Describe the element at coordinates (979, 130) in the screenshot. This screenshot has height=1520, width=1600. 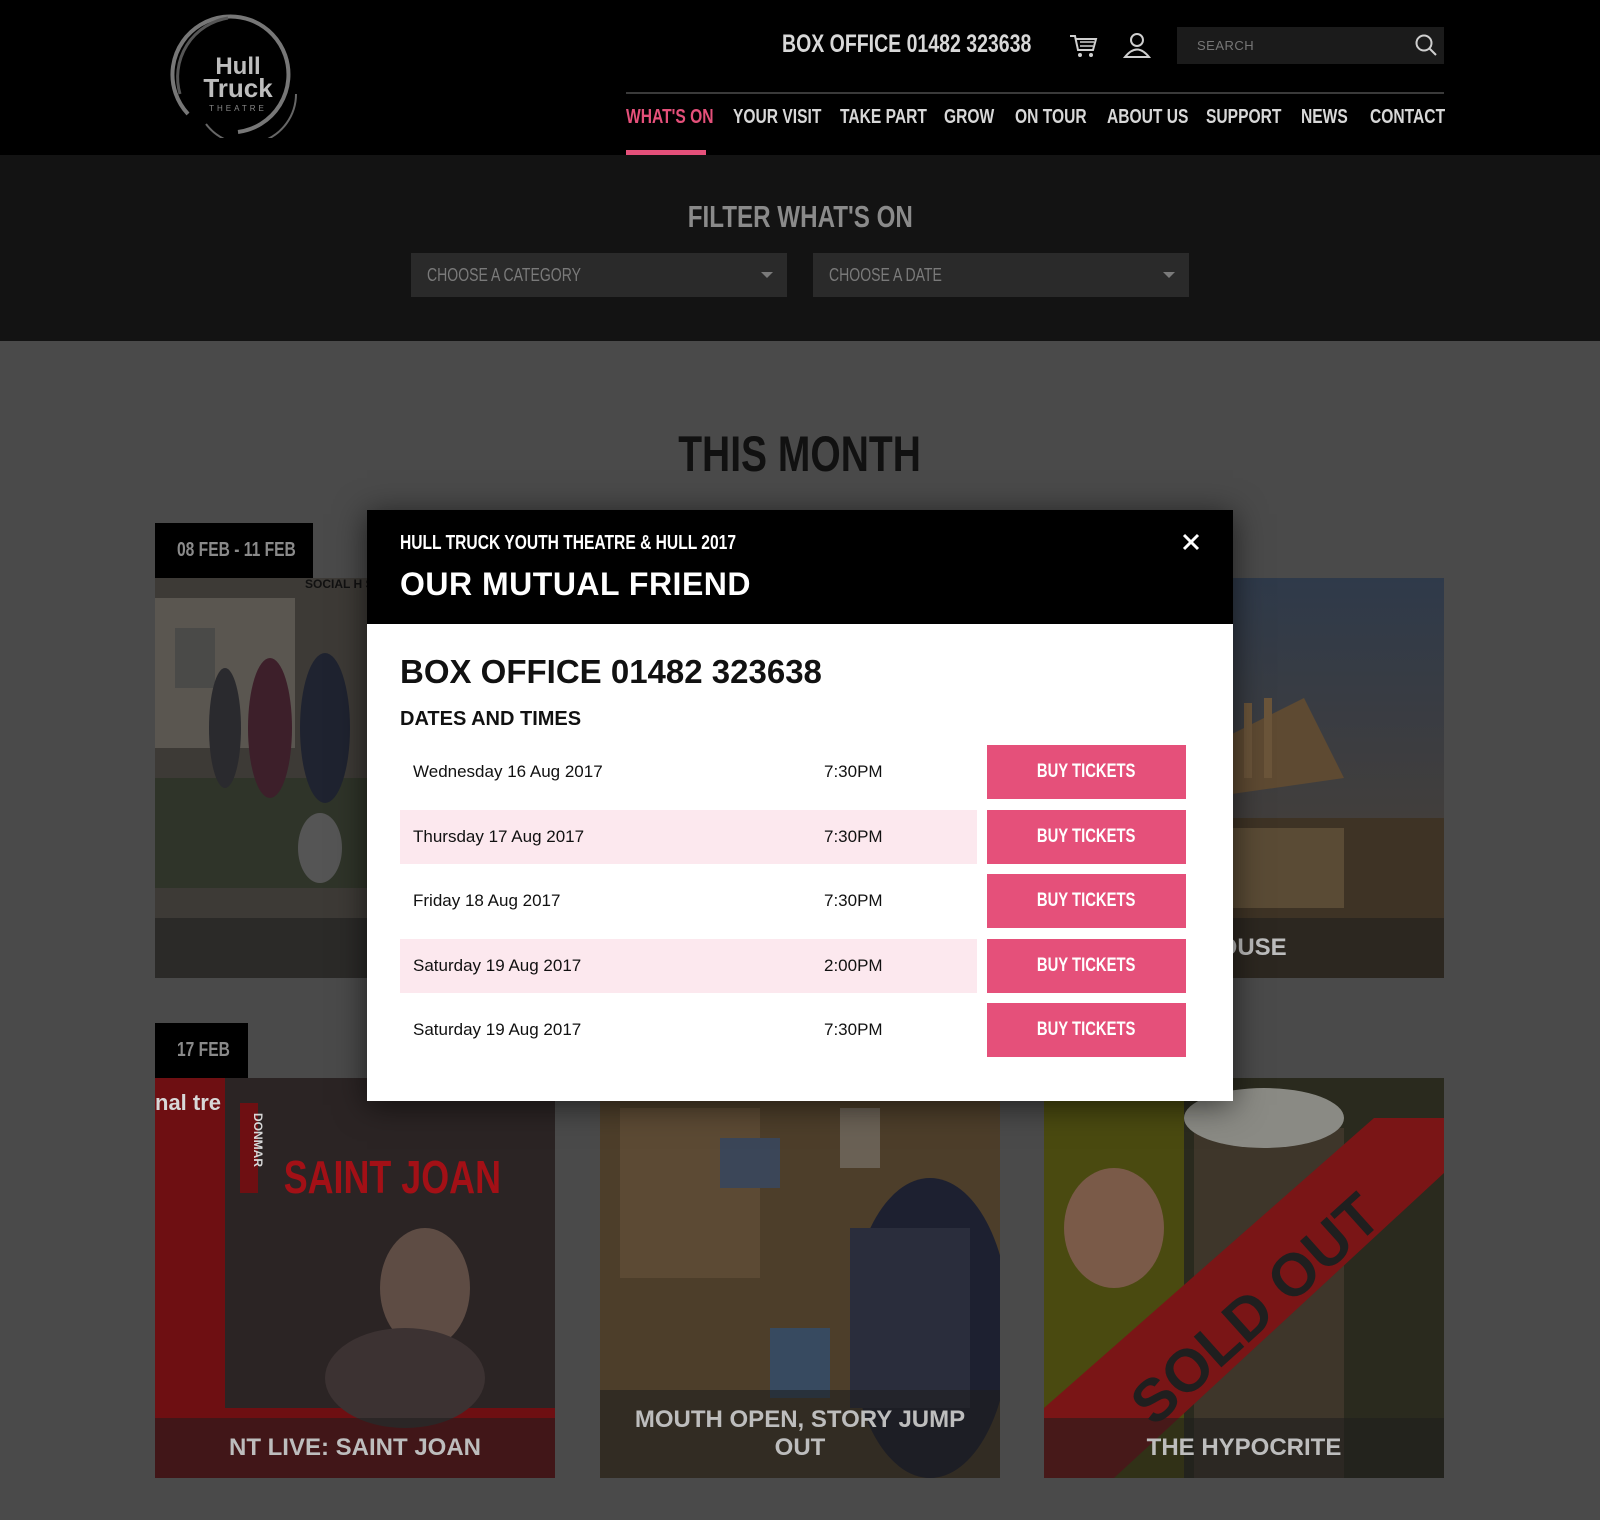
I see `nav-item-grow: GROW` at that location.